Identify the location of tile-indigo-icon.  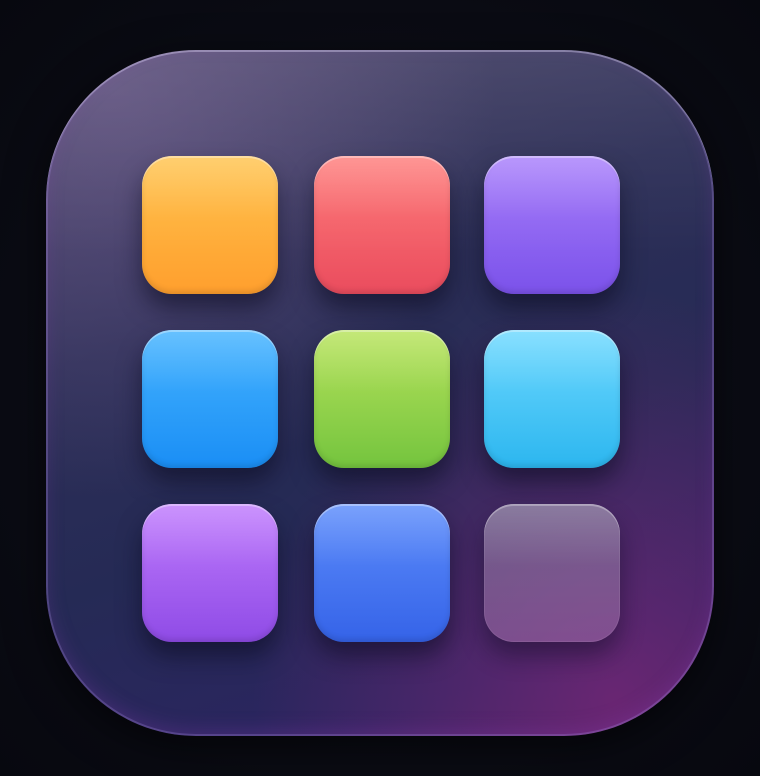
(382, 573).